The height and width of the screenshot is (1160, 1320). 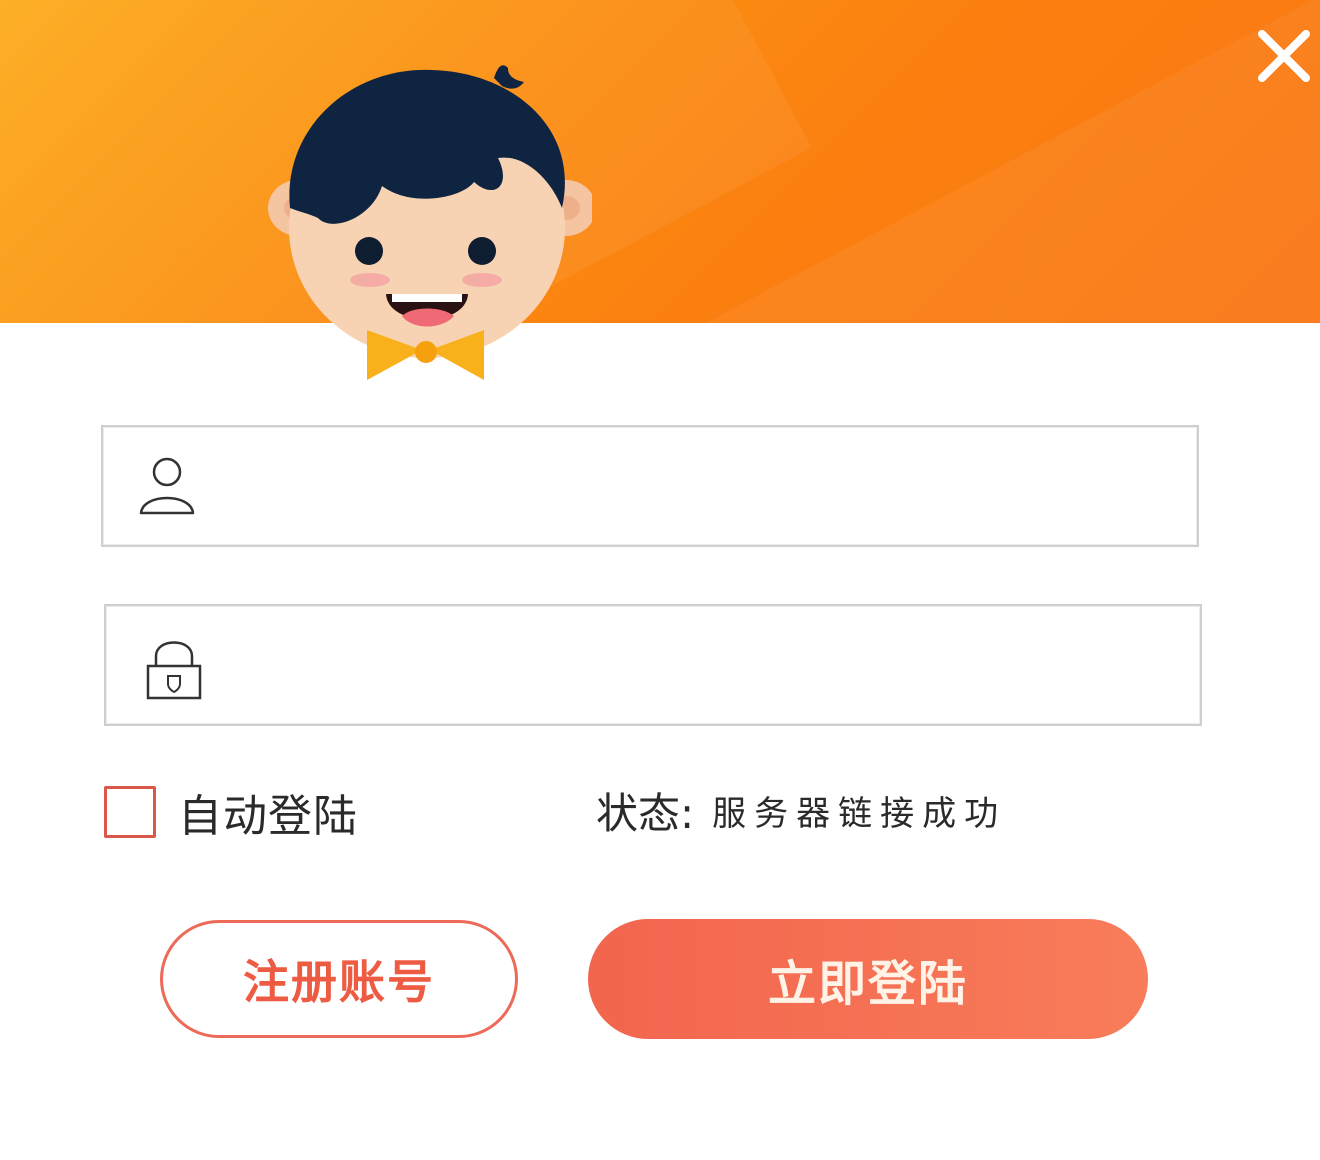 I want to click on status-label: 状态:, so click(x=645, y=813).